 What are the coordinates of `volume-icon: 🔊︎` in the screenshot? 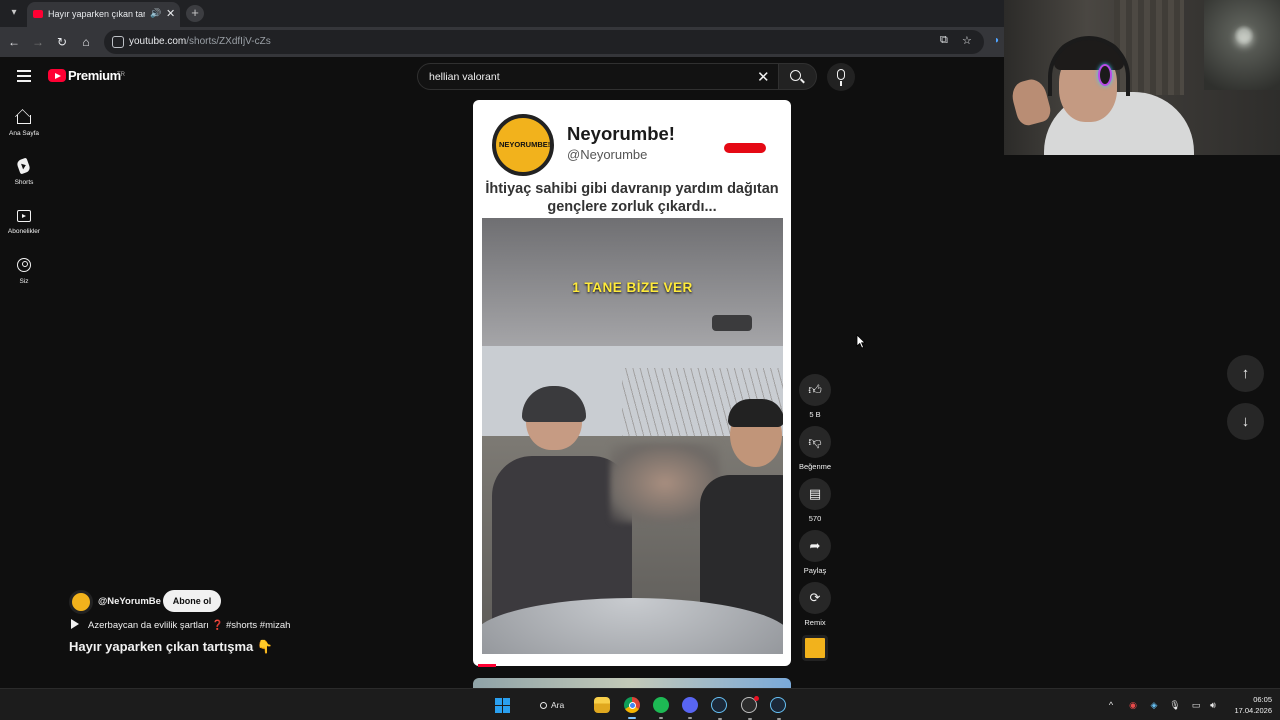 It's located at (1213, 705).